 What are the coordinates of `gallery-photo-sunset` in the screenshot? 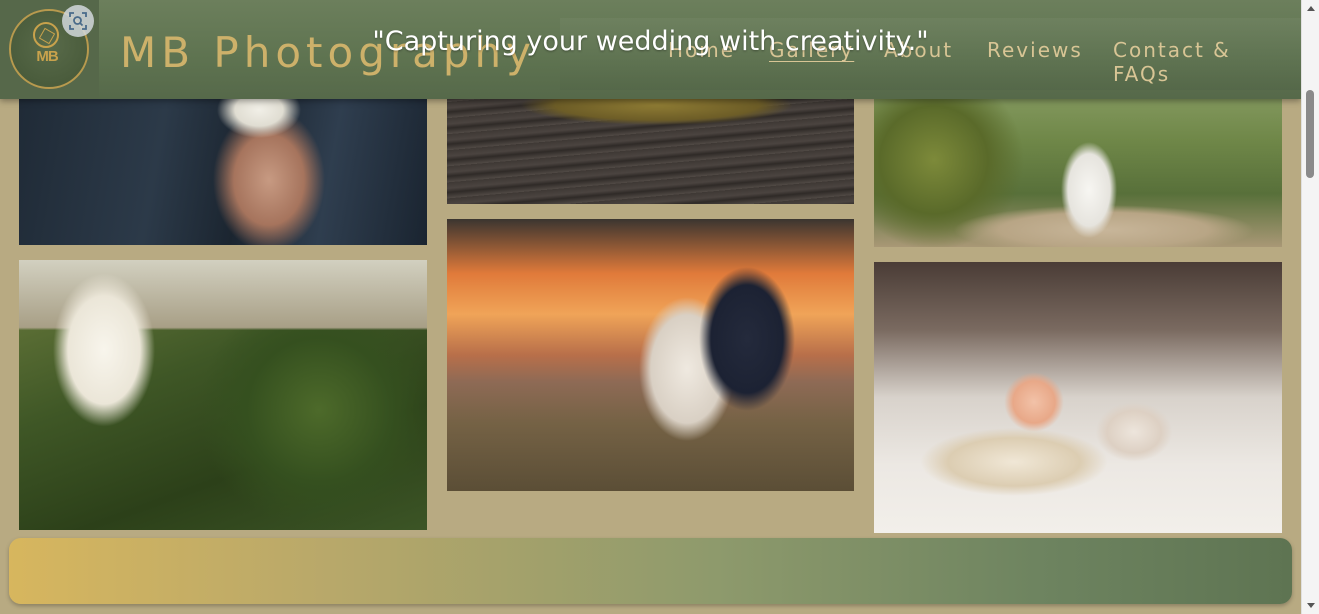 It's located at (650, 355).